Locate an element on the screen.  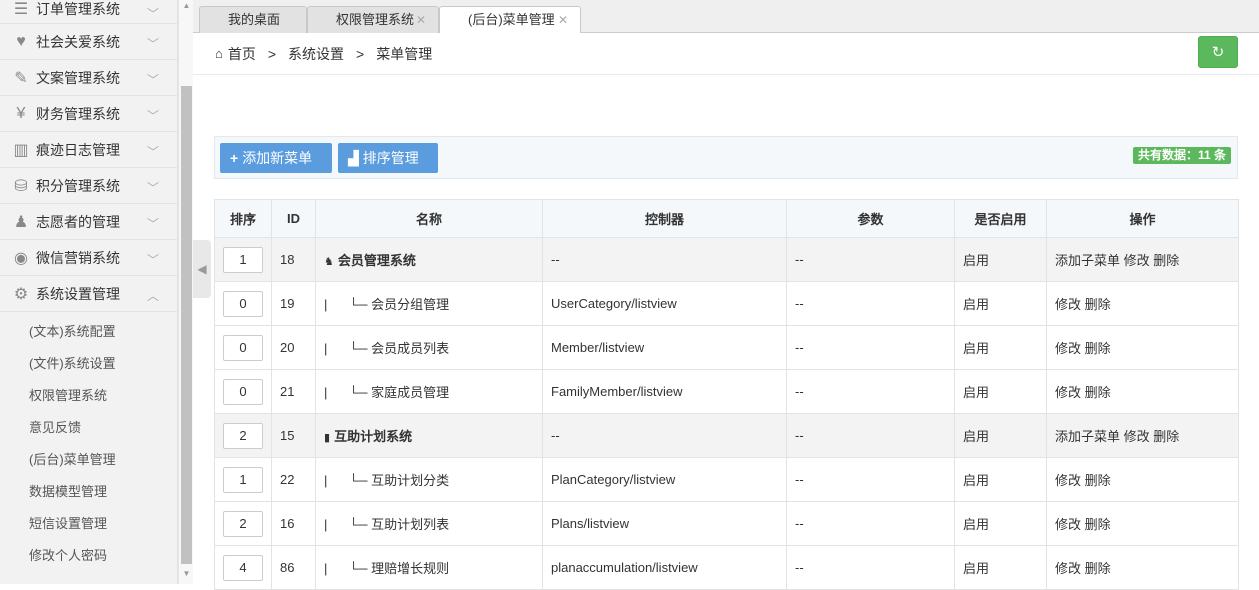
sidebar-item: ⚙ 系统设置管理 ︿ is located at coordinates (88, 294).